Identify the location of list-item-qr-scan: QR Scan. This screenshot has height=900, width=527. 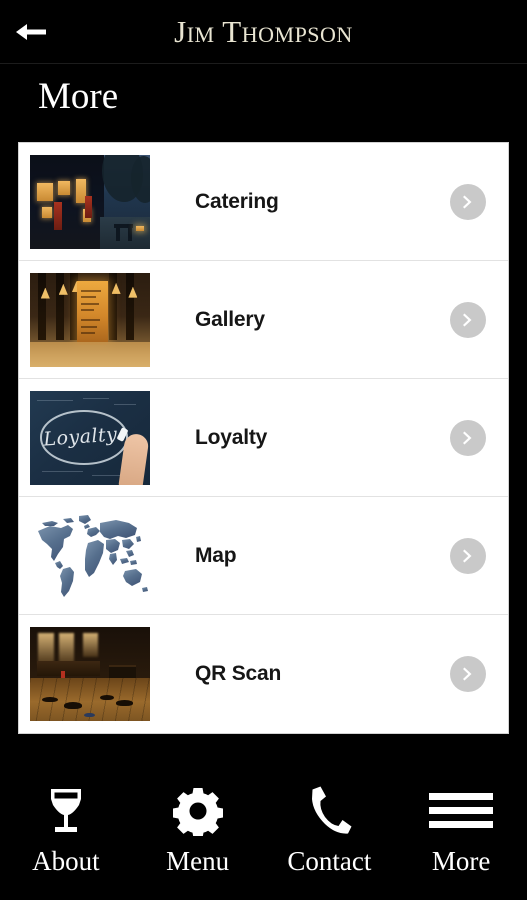
(263, 674).